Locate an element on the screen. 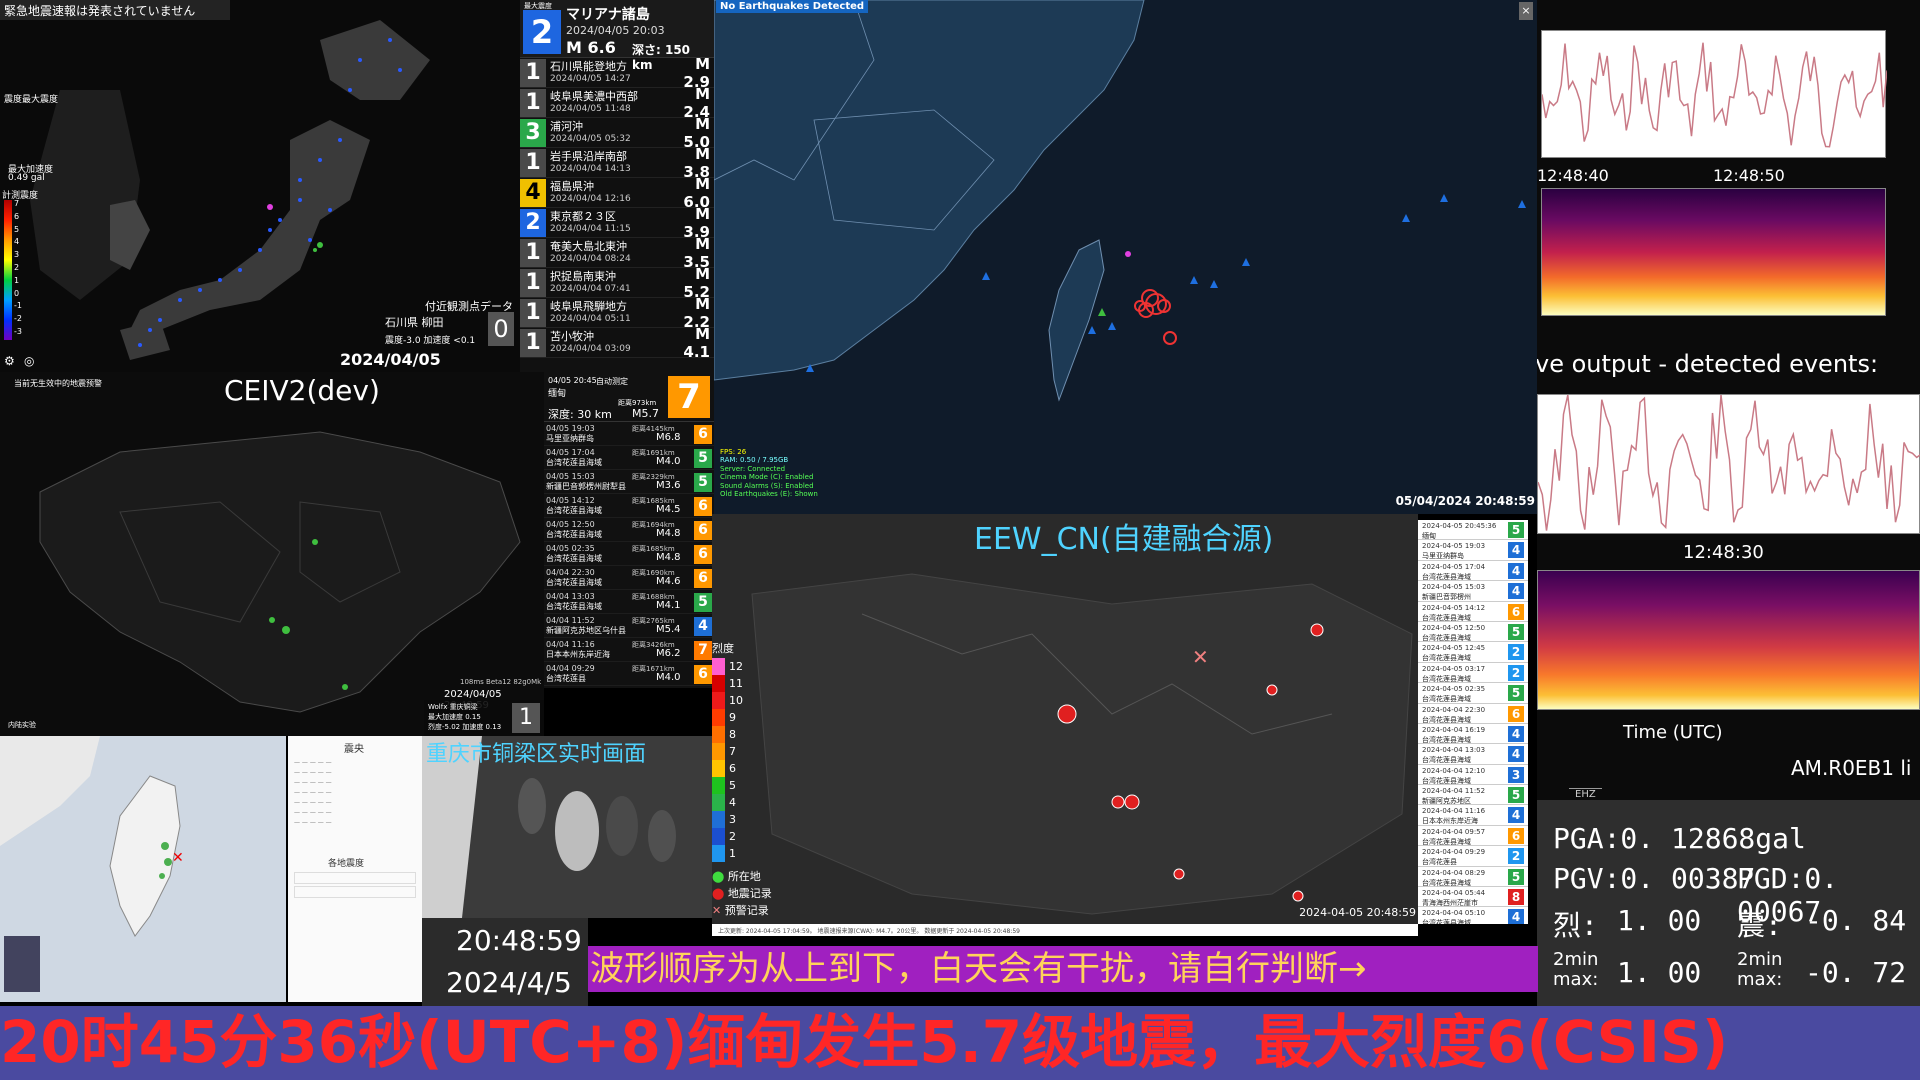 This screenshot has width=1920, height=1080. eew-quake-row: 2024-04-04 11:16 日本本州东岸近海 4 is located at coordinates (1473, 815).